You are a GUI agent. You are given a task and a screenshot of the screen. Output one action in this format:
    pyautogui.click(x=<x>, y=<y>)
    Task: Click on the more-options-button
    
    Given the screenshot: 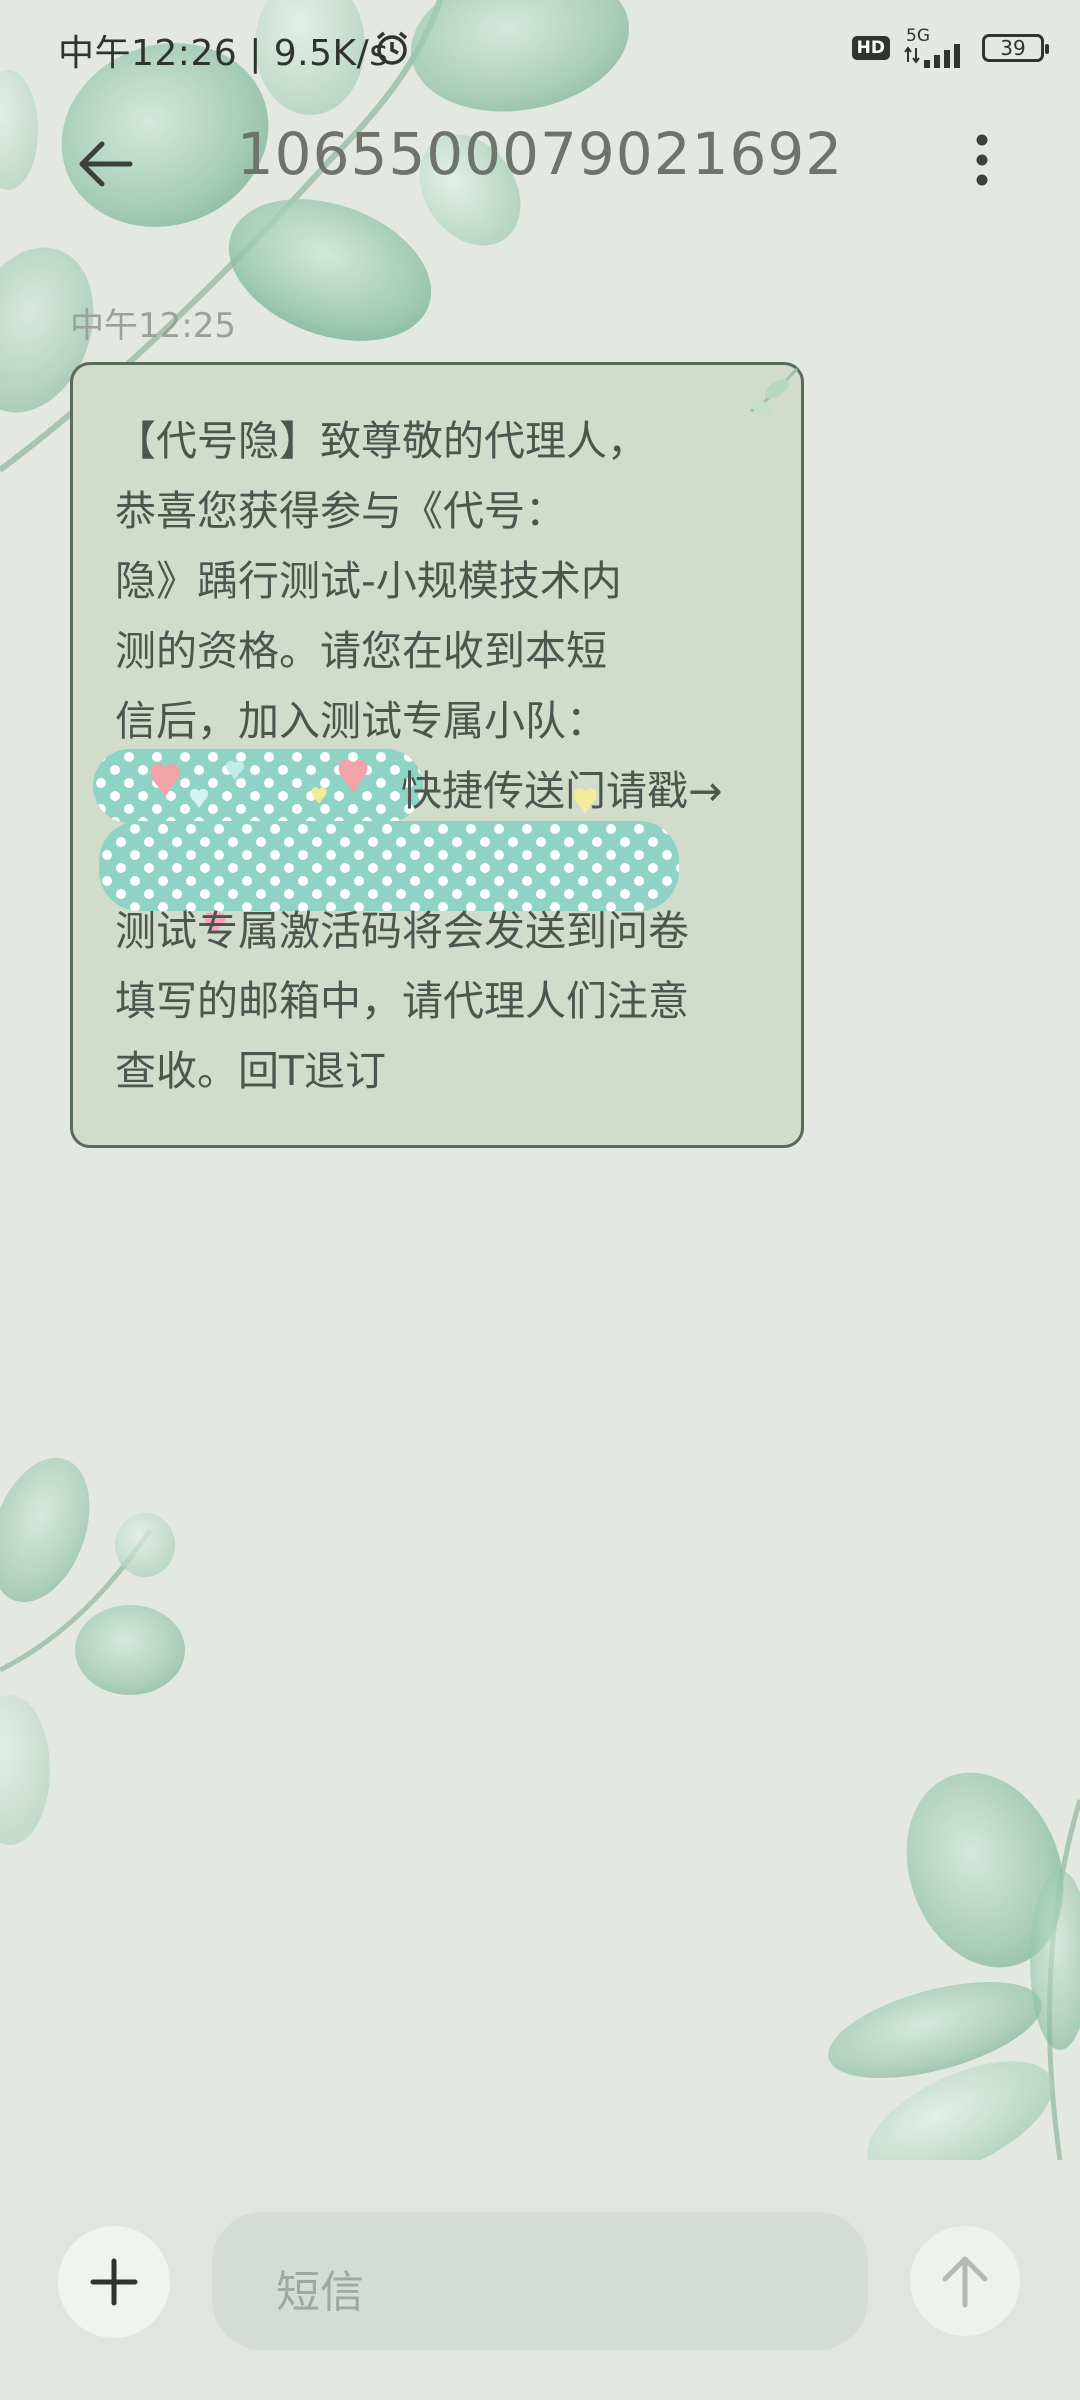 What is the action you would take?
    pyautogui.click(x=982, y=162)
    